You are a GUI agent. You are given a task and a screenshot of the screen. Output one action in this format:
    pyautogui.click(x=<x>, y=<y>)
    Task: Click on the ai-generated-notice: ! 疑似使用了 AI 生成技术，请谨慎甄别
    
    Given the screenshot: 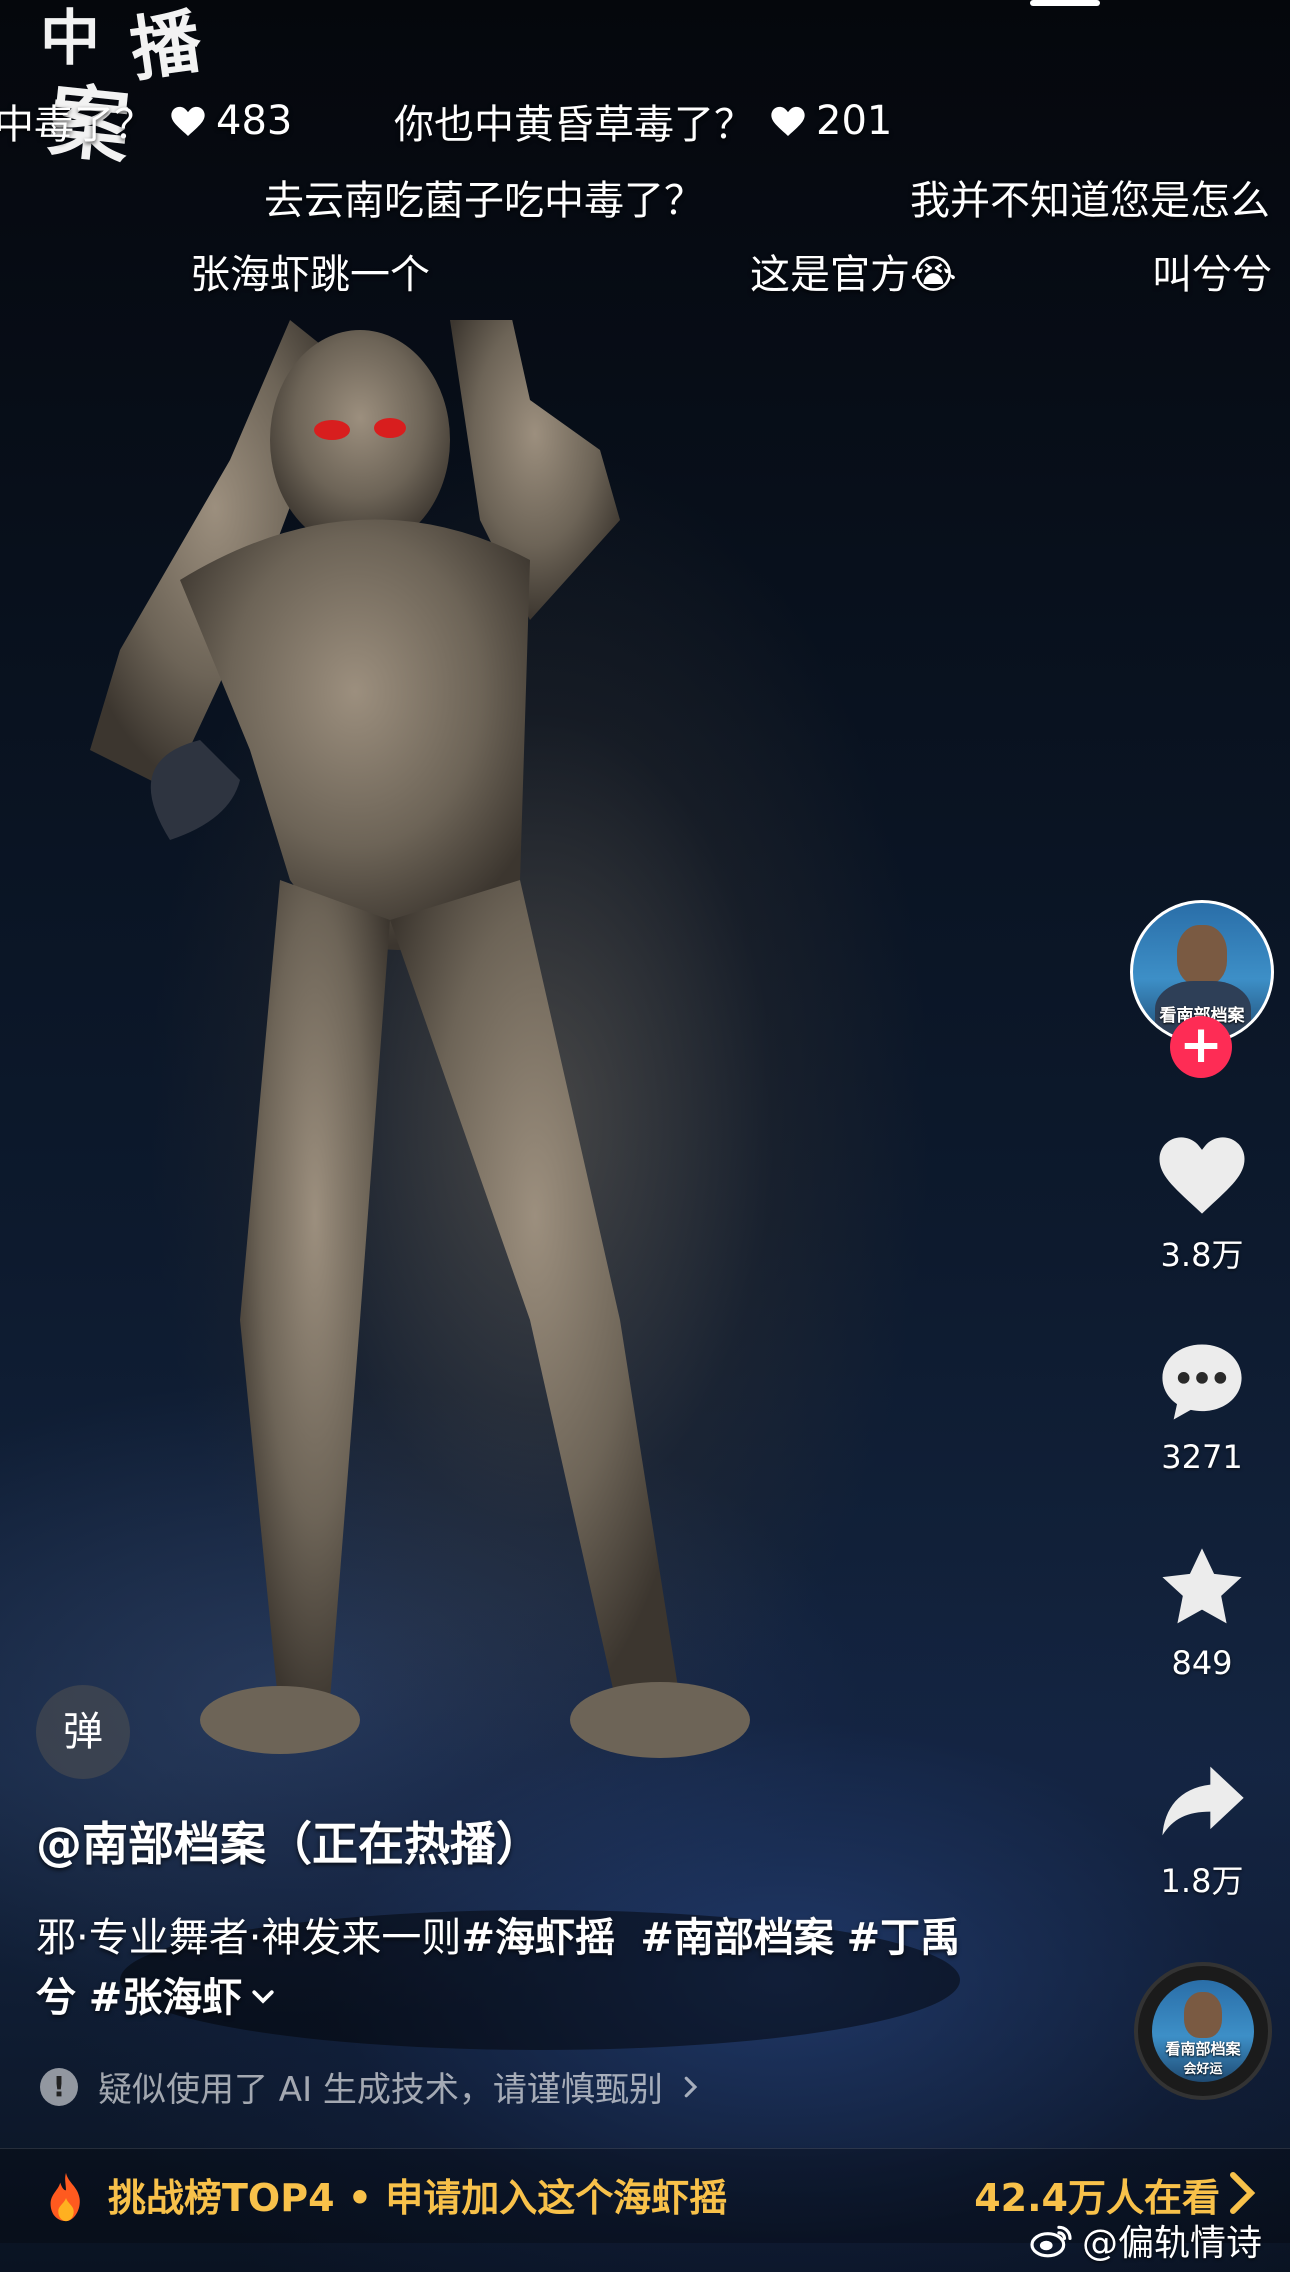 What is the action you would take?
    pyautogui.click(x=372, y=2086)
    